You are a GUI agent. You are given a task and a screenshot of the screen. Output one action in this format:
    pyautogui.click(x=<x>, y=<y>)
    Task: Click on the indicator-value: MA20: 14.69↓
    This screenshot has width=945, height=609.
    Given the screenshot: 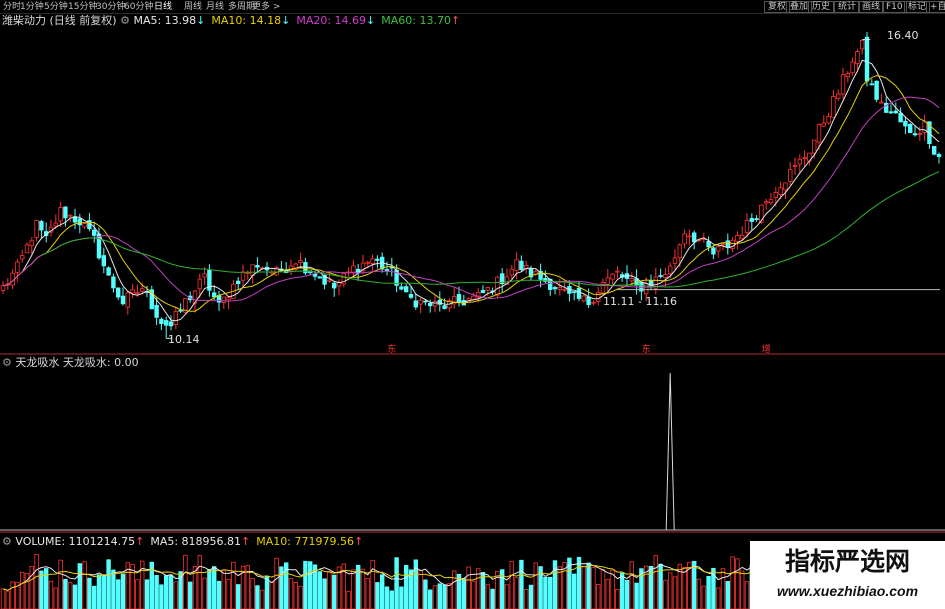 What is the action you would take?
    pyautogui.click(x=336, y=20)
    